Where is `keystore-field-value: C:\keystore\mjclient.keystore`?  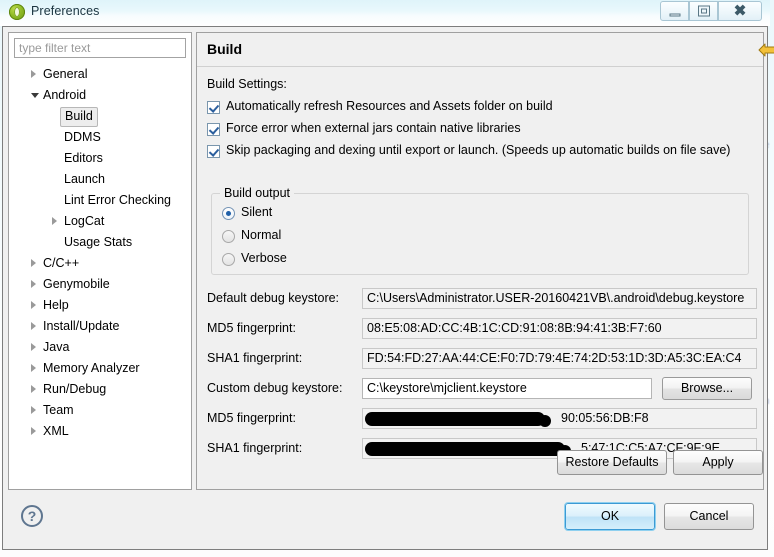 keystore-field-value: C:\keystore\mjclient.keystore is located at coordinates (447, 388).